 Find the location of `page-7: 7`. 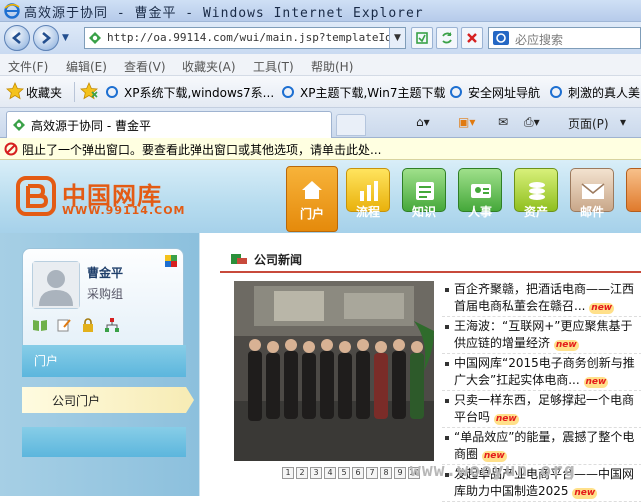

page-7: 7 is located at coordinates (372, 473).